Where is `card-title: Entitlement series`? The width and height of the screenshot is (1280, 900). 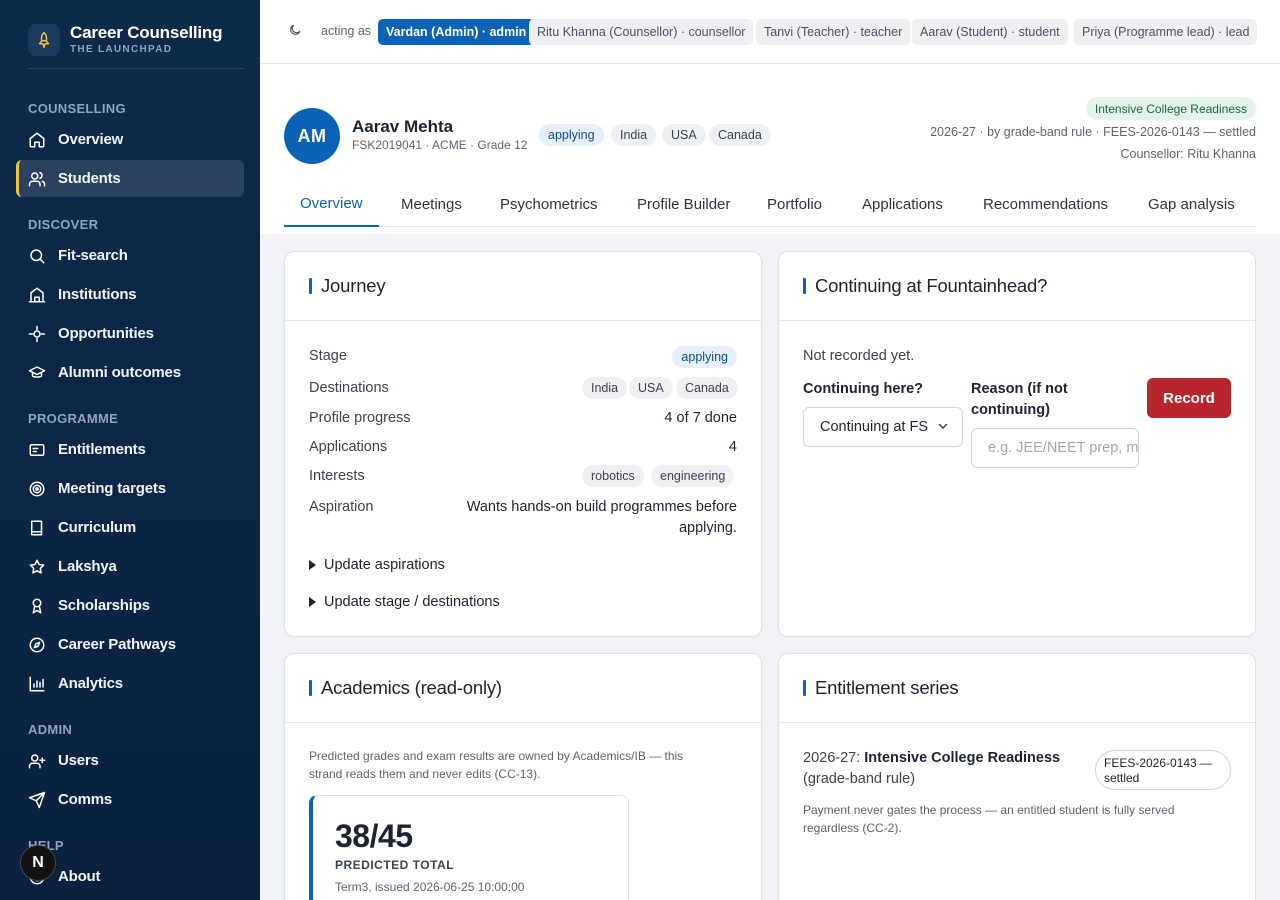
card-title: Entitlement series is located at coordinates (881, 688).